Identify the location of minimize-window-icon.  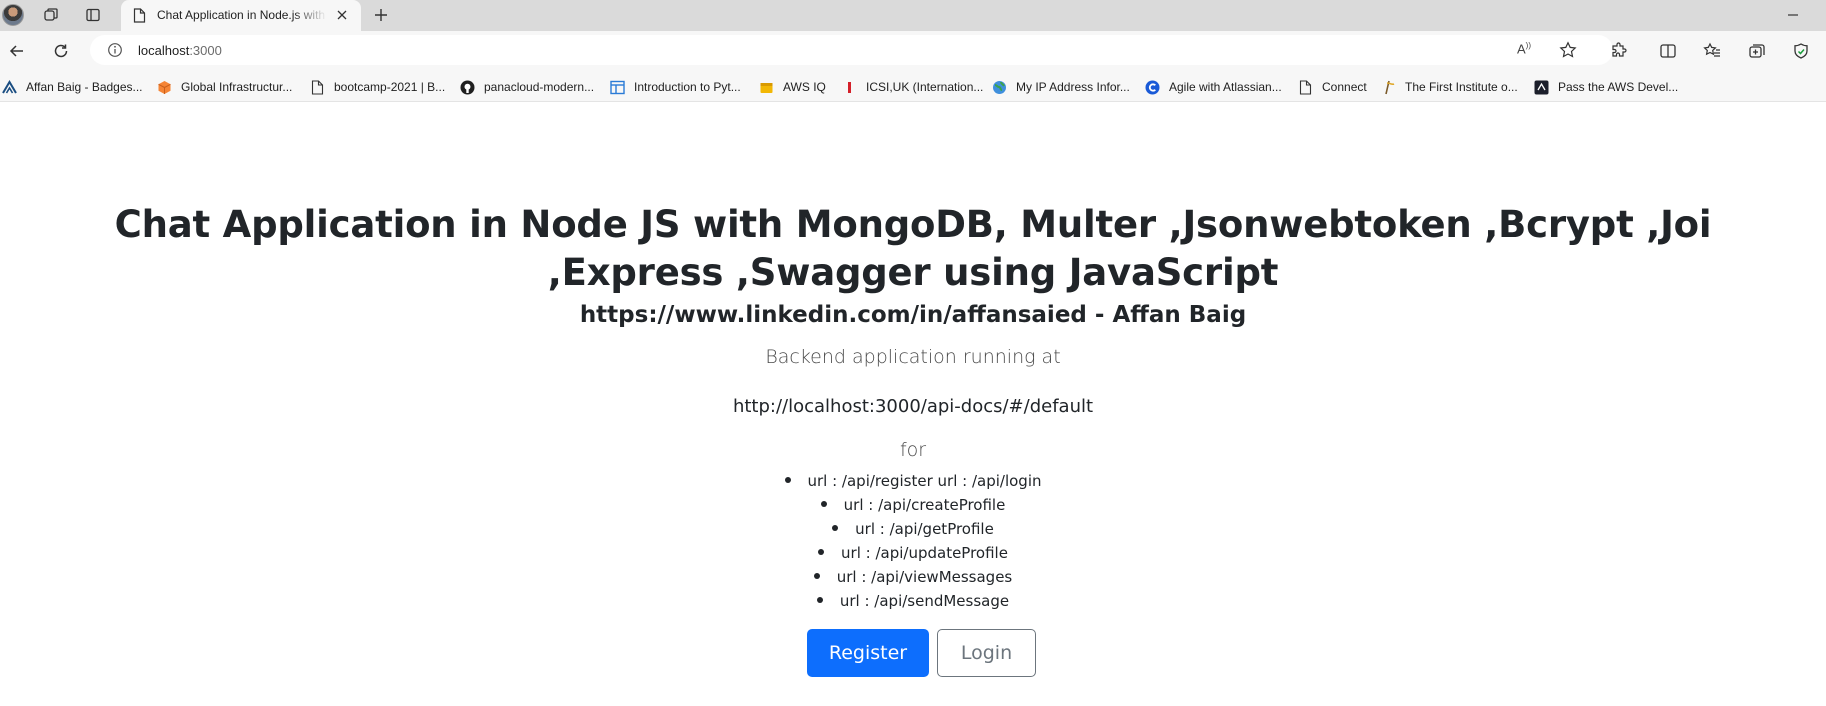
(1793, 15).